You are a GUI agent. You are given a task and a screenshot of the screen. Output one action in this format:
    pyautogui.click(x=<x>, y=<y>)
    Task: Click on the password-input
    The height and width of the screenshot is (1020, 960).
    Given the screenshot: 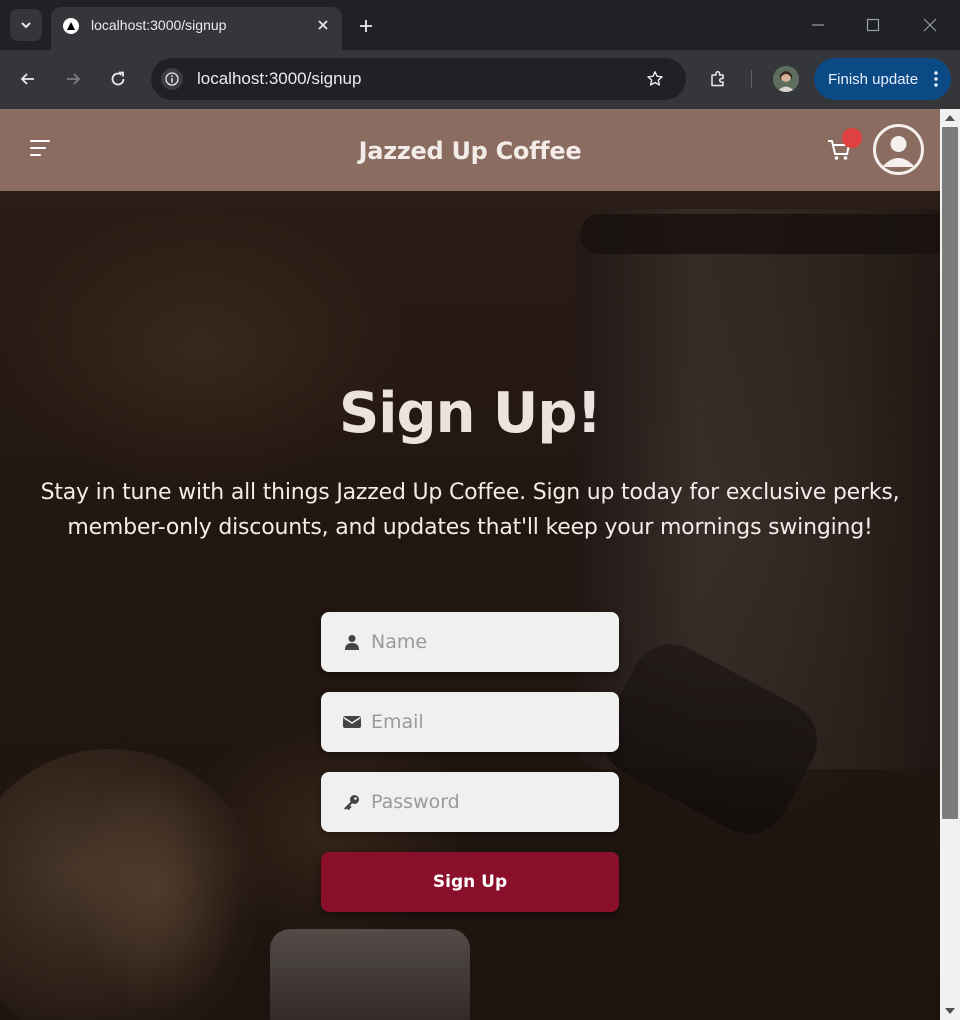 What is the action you would take?
    pyautogui.click(x=489, y=802)
    